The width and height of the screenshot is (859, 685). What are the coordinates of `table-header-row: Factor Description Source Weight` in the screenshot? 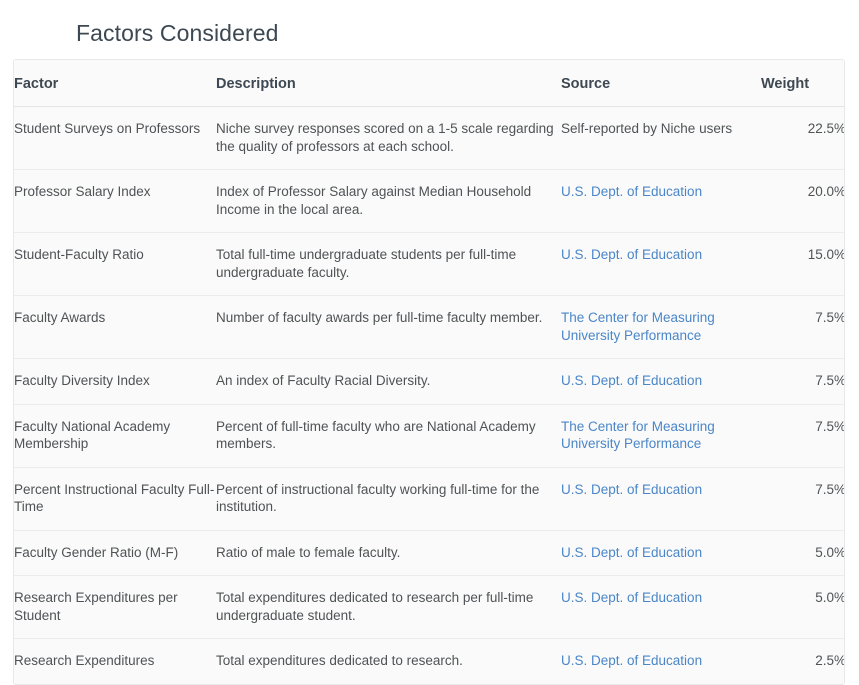 It's located at (429, 83).